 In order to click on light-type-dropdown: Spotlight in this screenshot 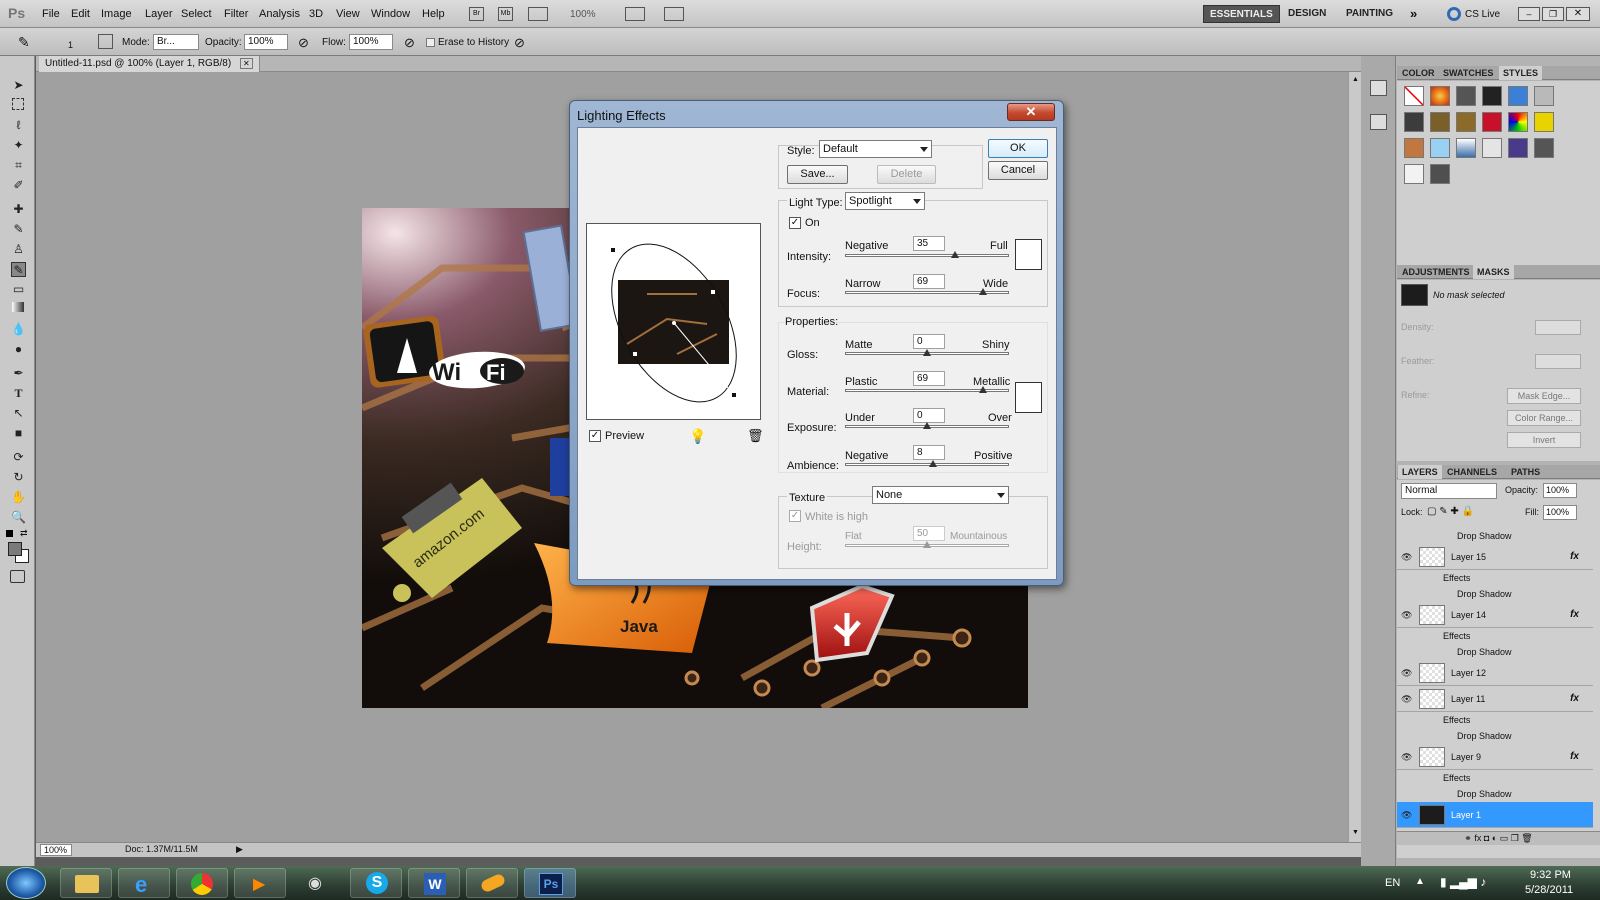, I will do `click(885, 201)`.